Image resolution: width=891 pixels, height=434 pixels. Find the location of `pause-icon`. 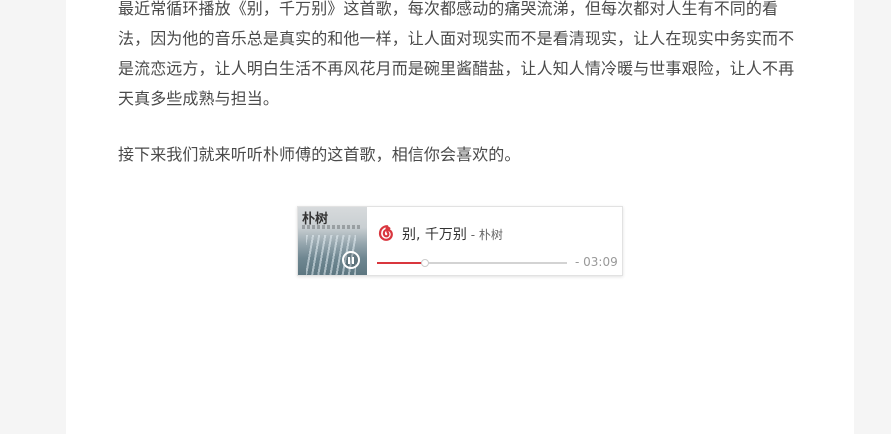

pause-icon is located at coordinates (351, 260).